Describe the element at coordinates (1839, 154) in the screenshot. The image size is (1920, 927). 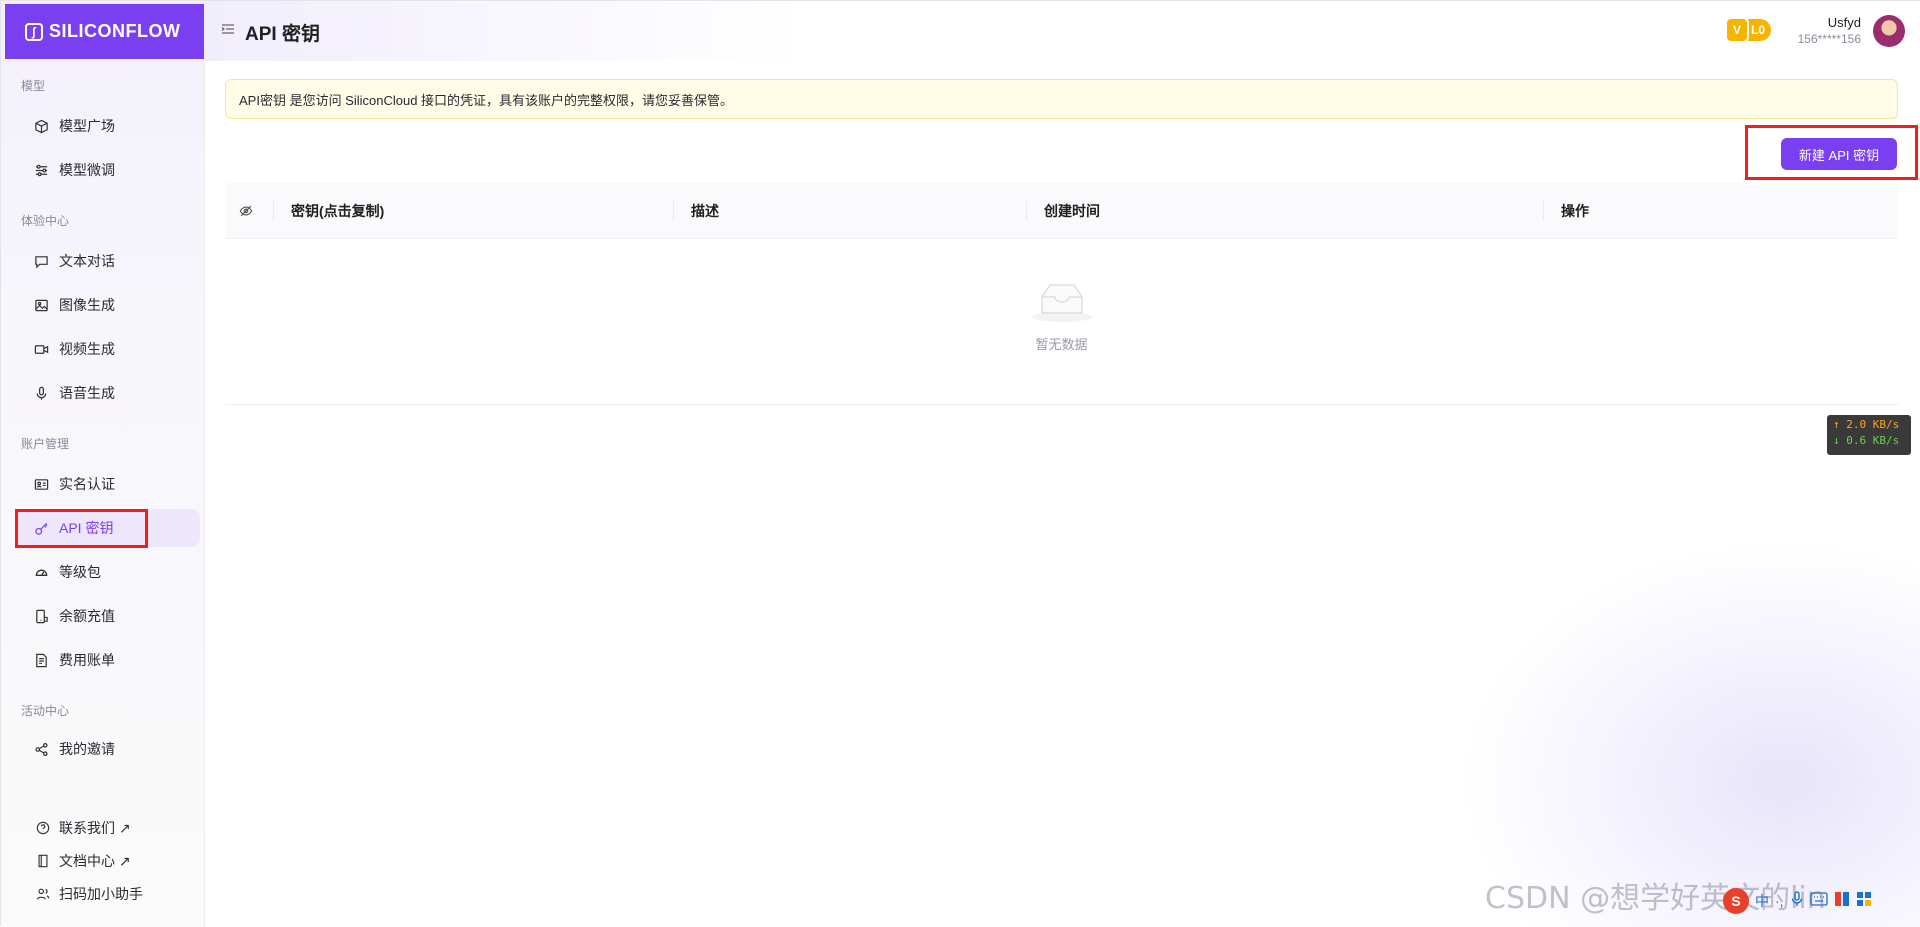
I see `create-api-key-button: 新建 API 密钥` at that location.